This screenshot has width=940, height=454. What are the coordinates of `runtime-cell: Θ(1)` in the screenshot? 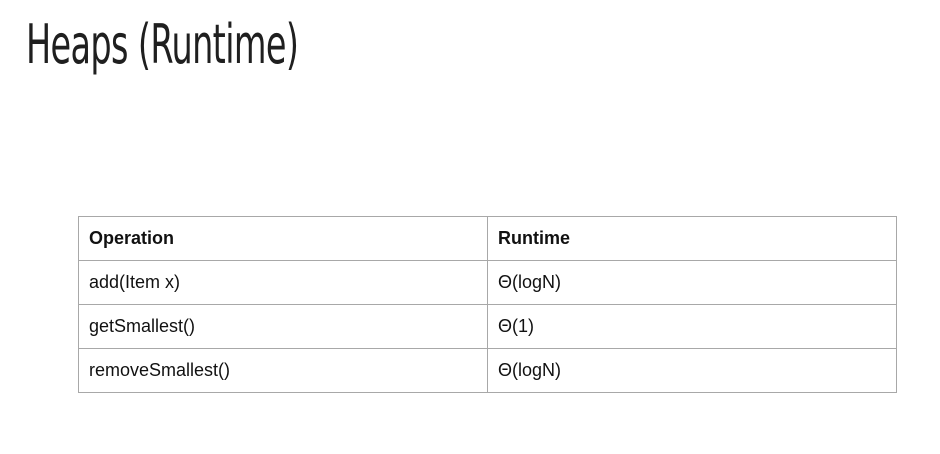 It's located at (692, 326).